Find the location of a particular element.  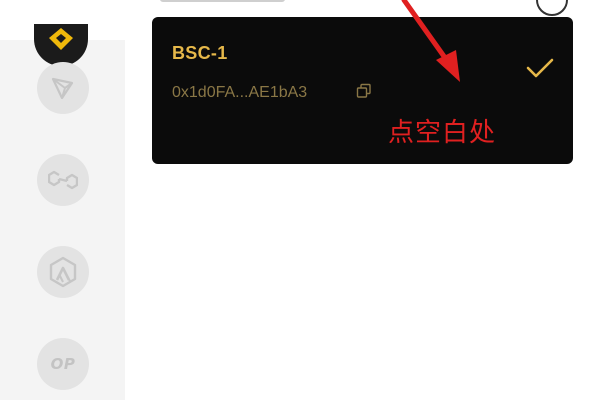

annotation-text: 点空白处 is located at coordinates (442, 133).